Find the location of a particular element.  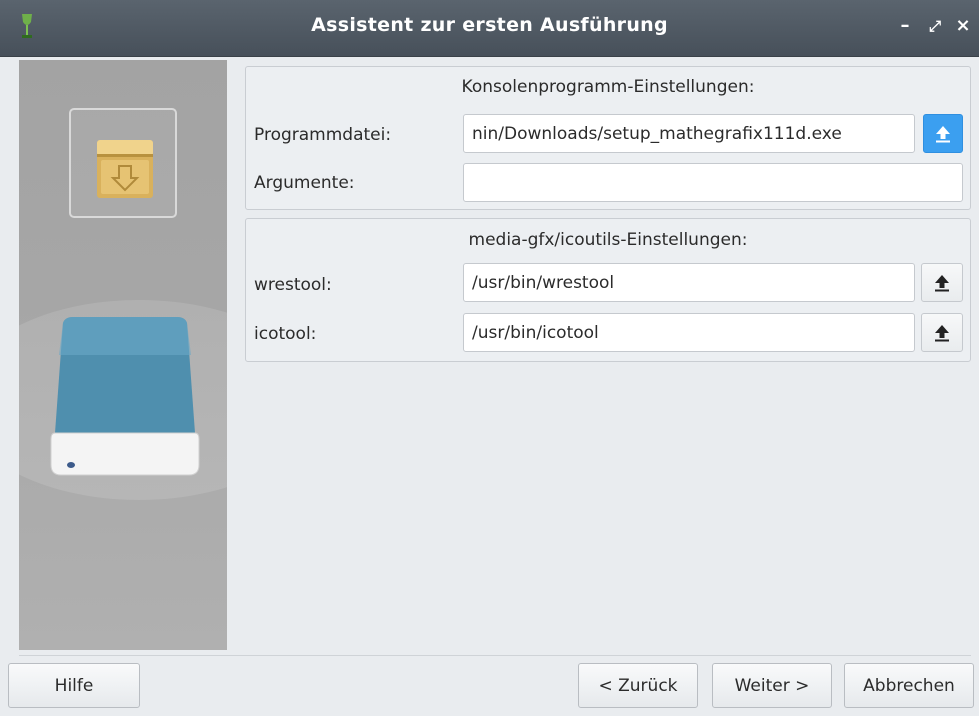

package-frame is located at coordinates (123, 163).